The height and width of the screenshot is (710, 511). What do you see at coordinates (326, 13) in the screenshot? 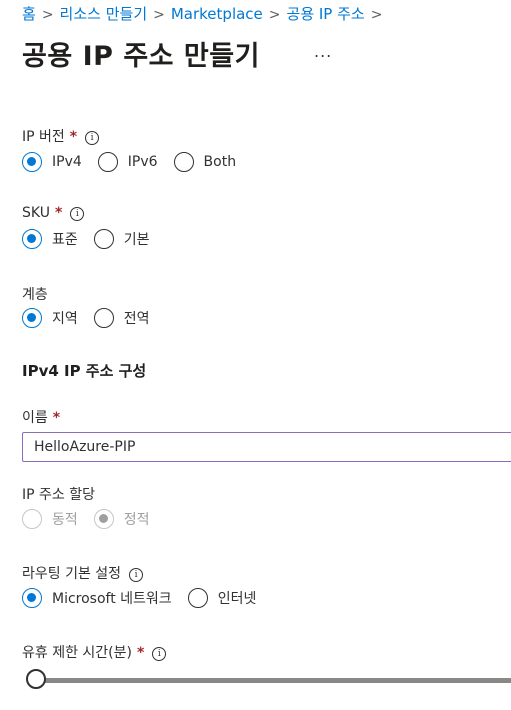
I see `breadcrumb-public-ip: 공용 IP 주소` at bounding box center [326, 13].